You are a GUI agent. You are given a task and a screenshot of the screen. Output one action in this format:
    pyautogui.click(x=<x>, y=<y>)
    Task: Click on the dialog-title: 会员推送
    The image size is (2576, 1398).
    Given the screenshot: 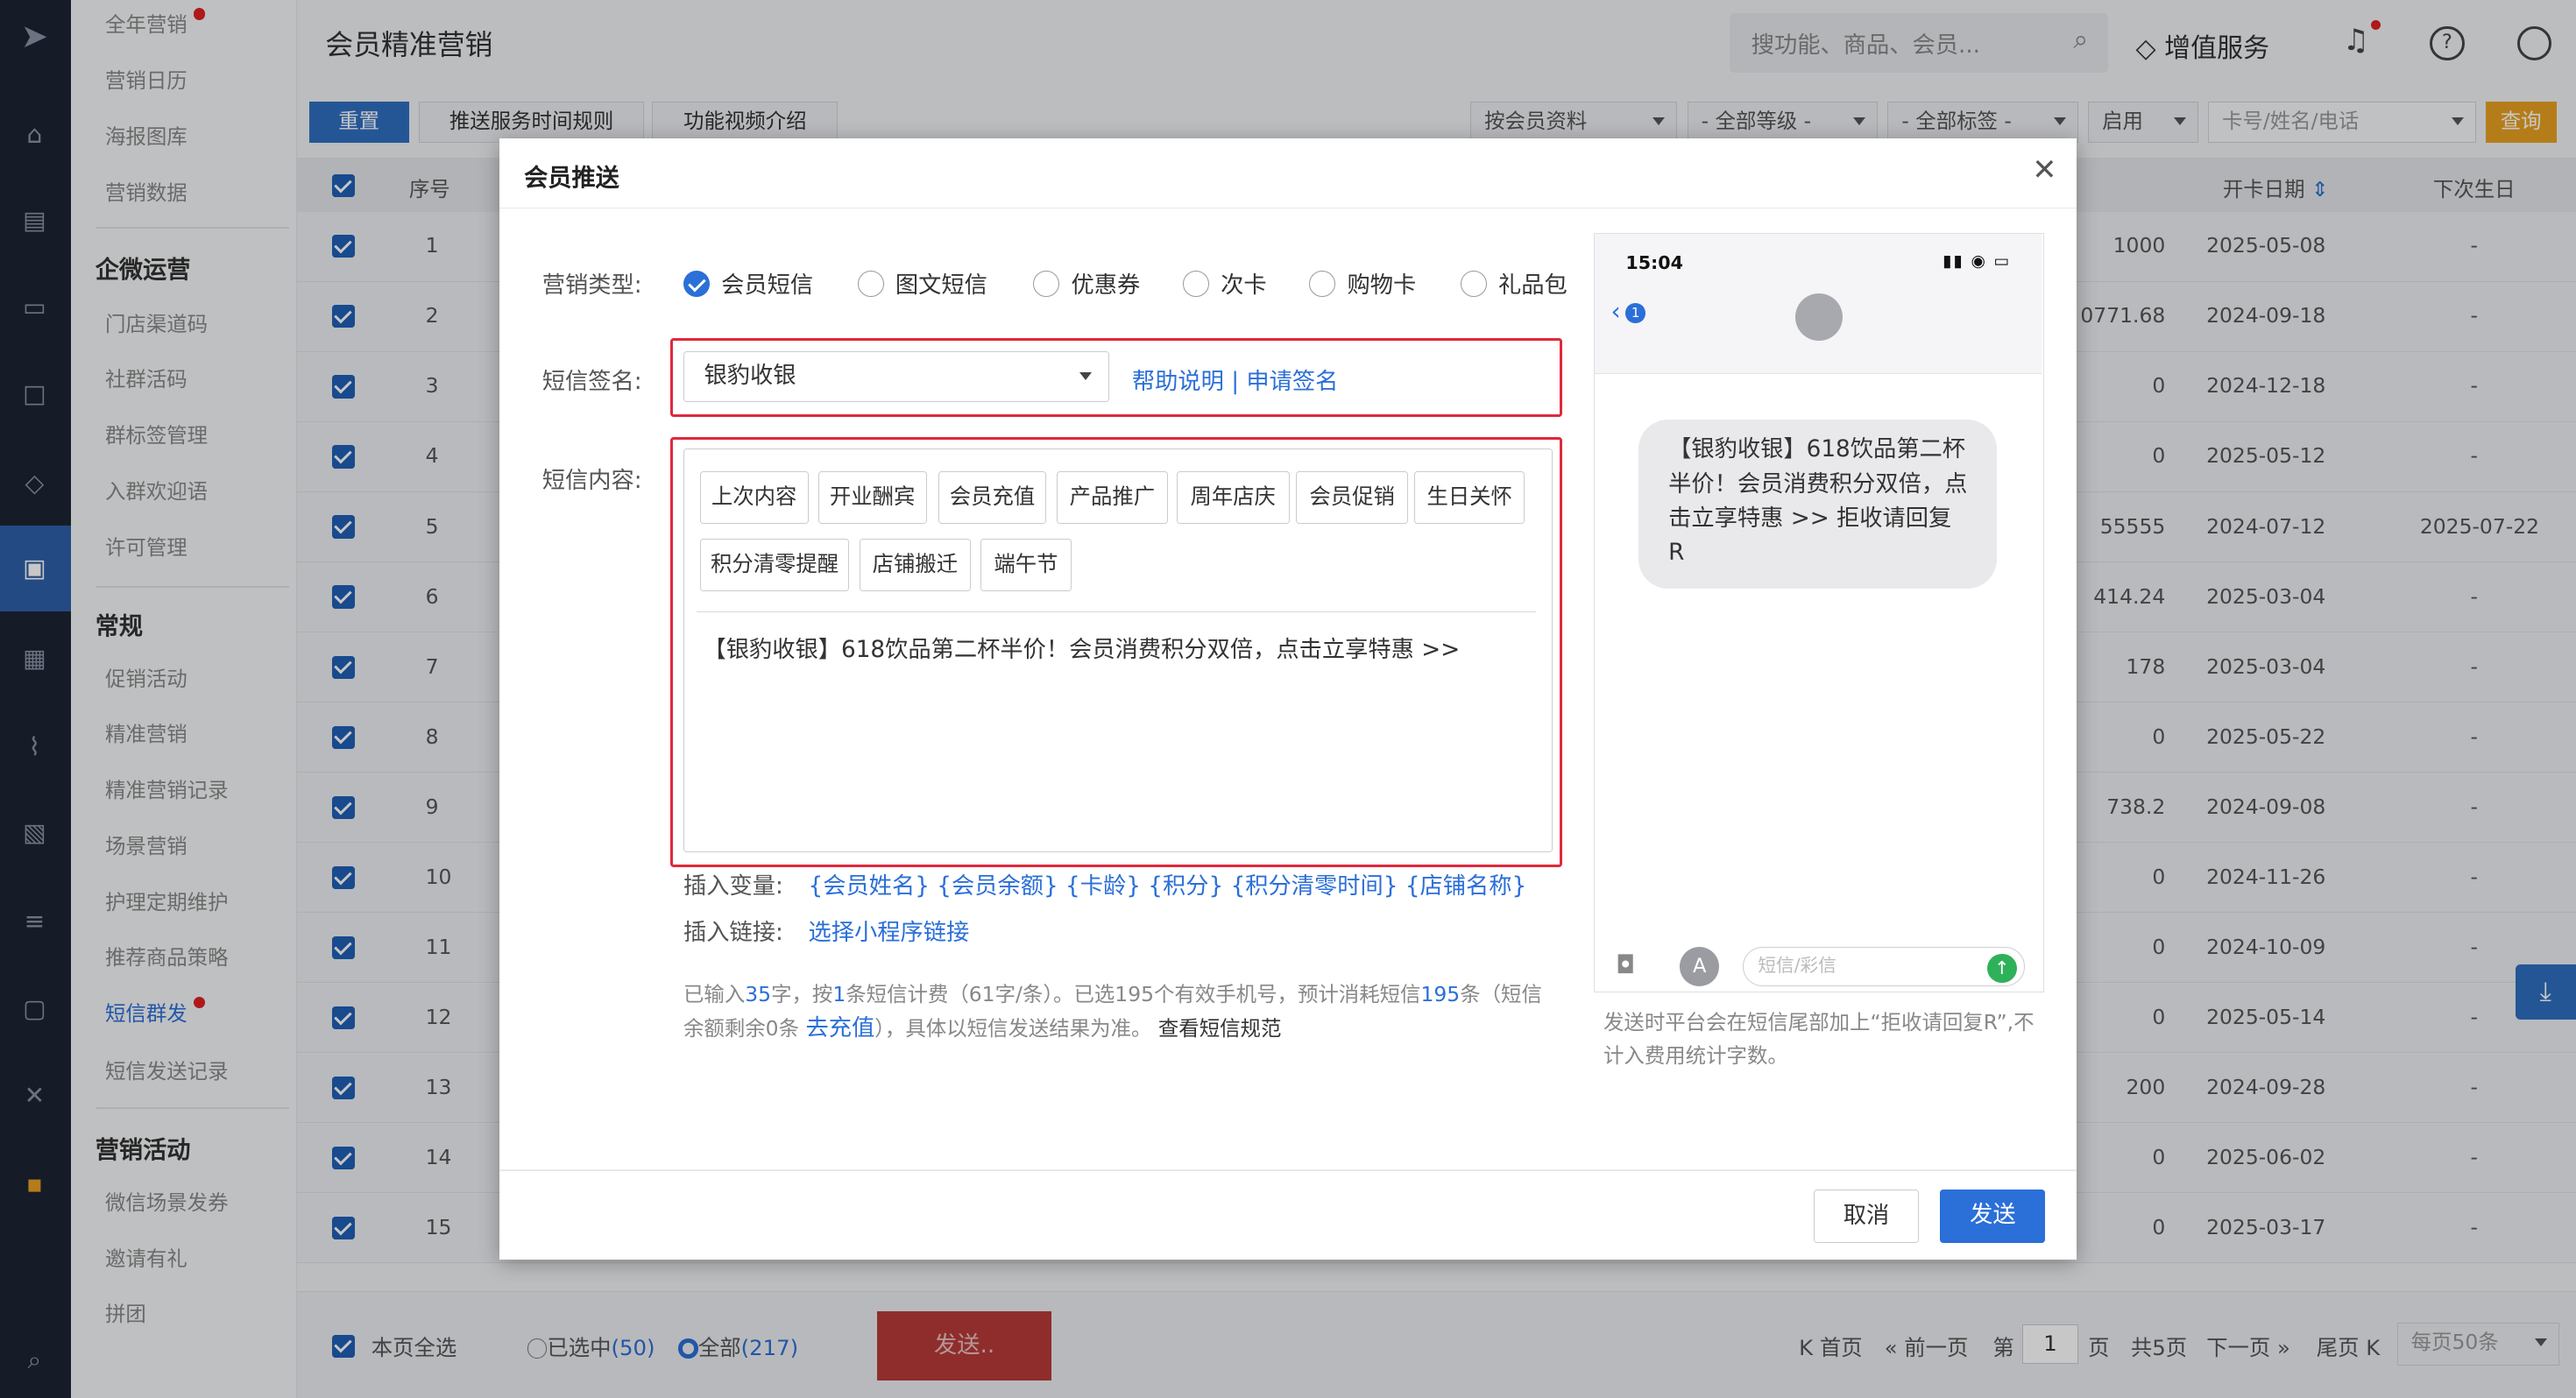 What is the action you would take?
    pyautogui.click(x=571, y=178)
    